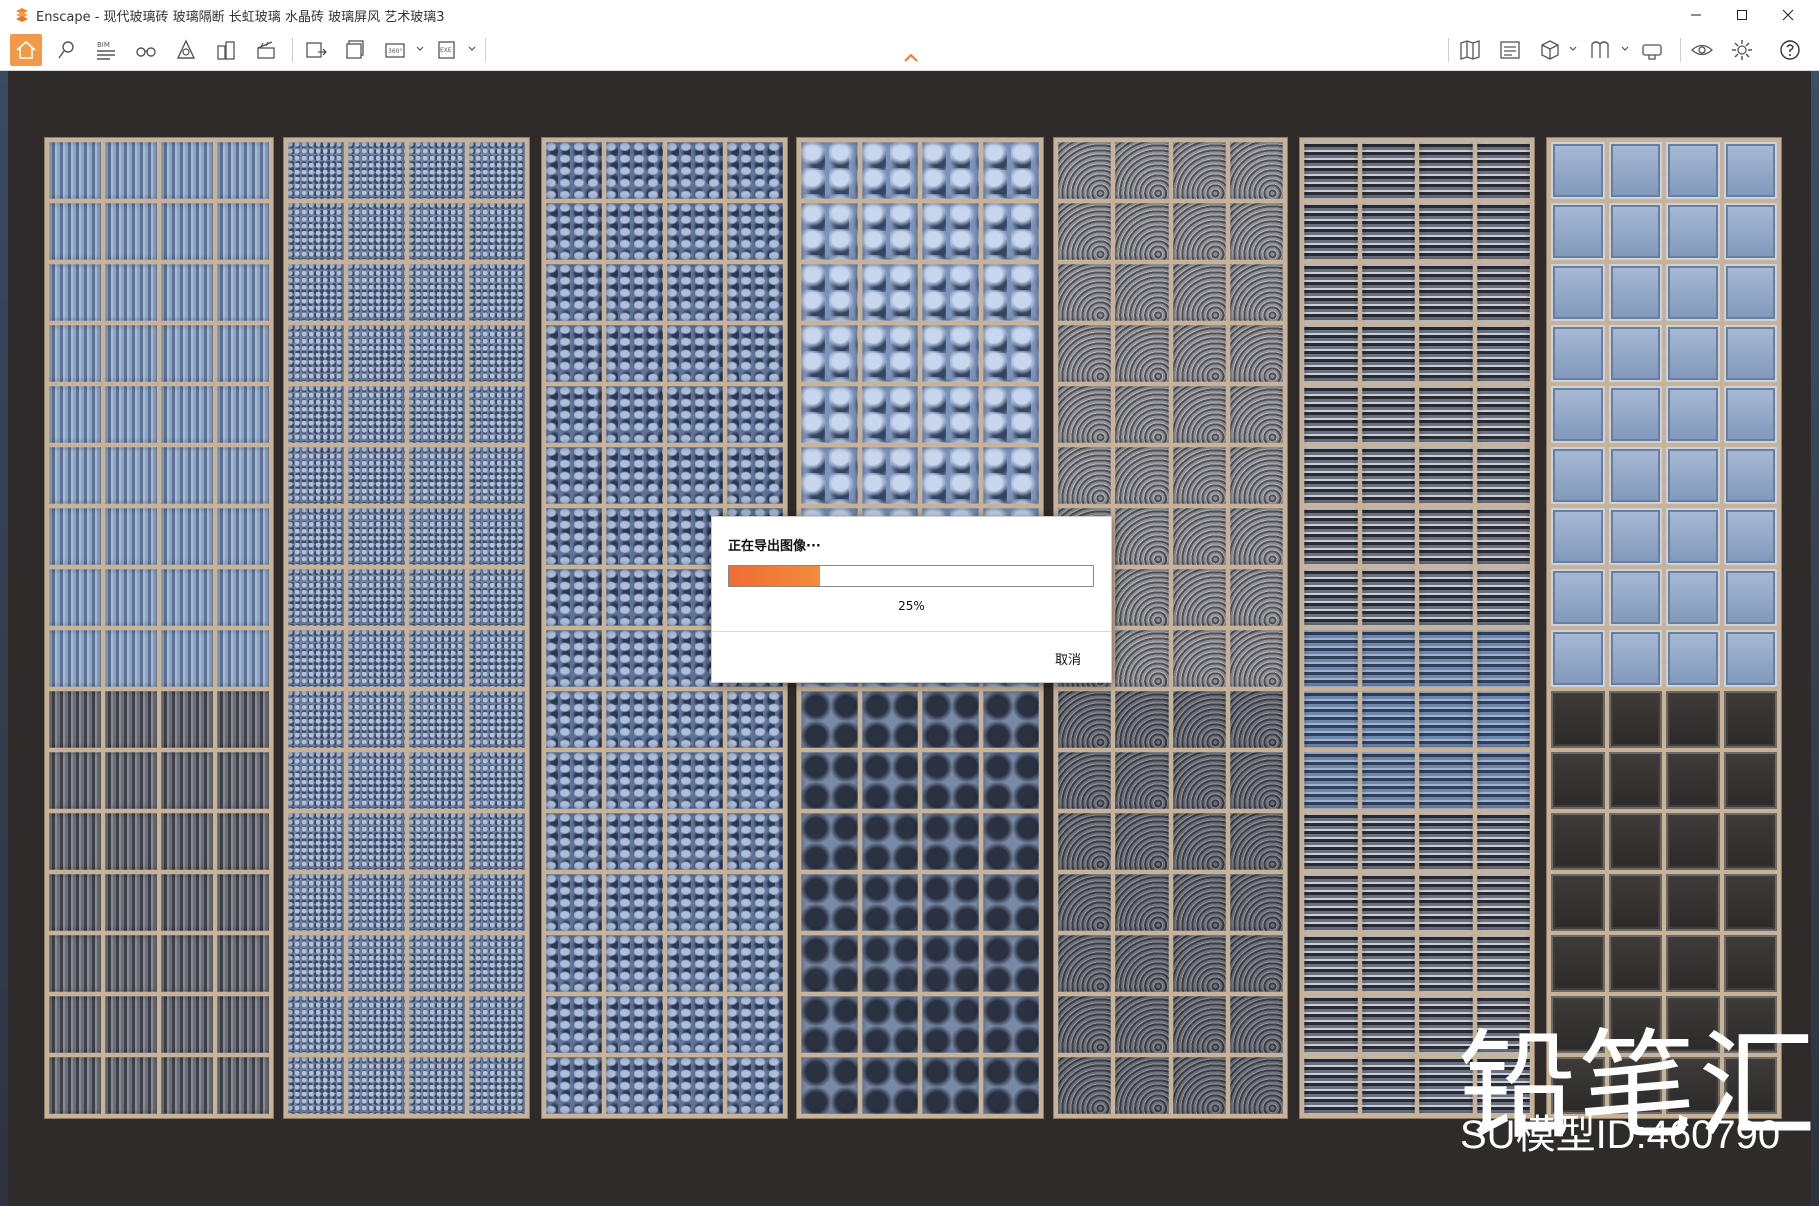 The width and height of the screenshot is (1819, 1206). I want to click on home-button, so click(26, 50).